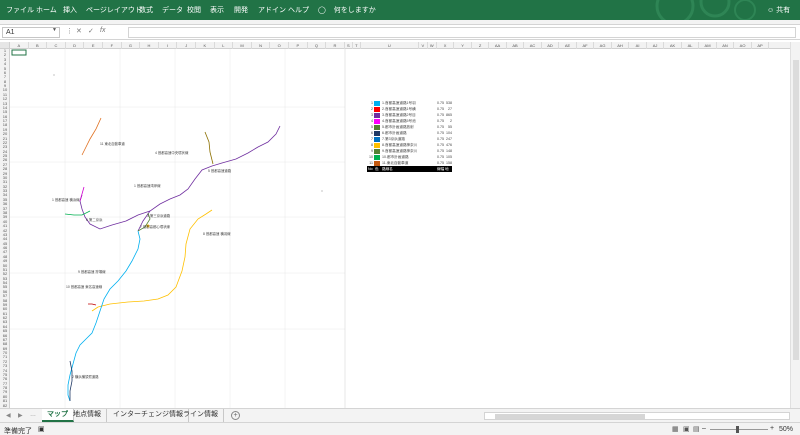 This screenshot has width=800, height=435. What do you see at coordinates (463, 45) in the screenshot?
I see `column-header: Y` at bounding box center [463, 45].